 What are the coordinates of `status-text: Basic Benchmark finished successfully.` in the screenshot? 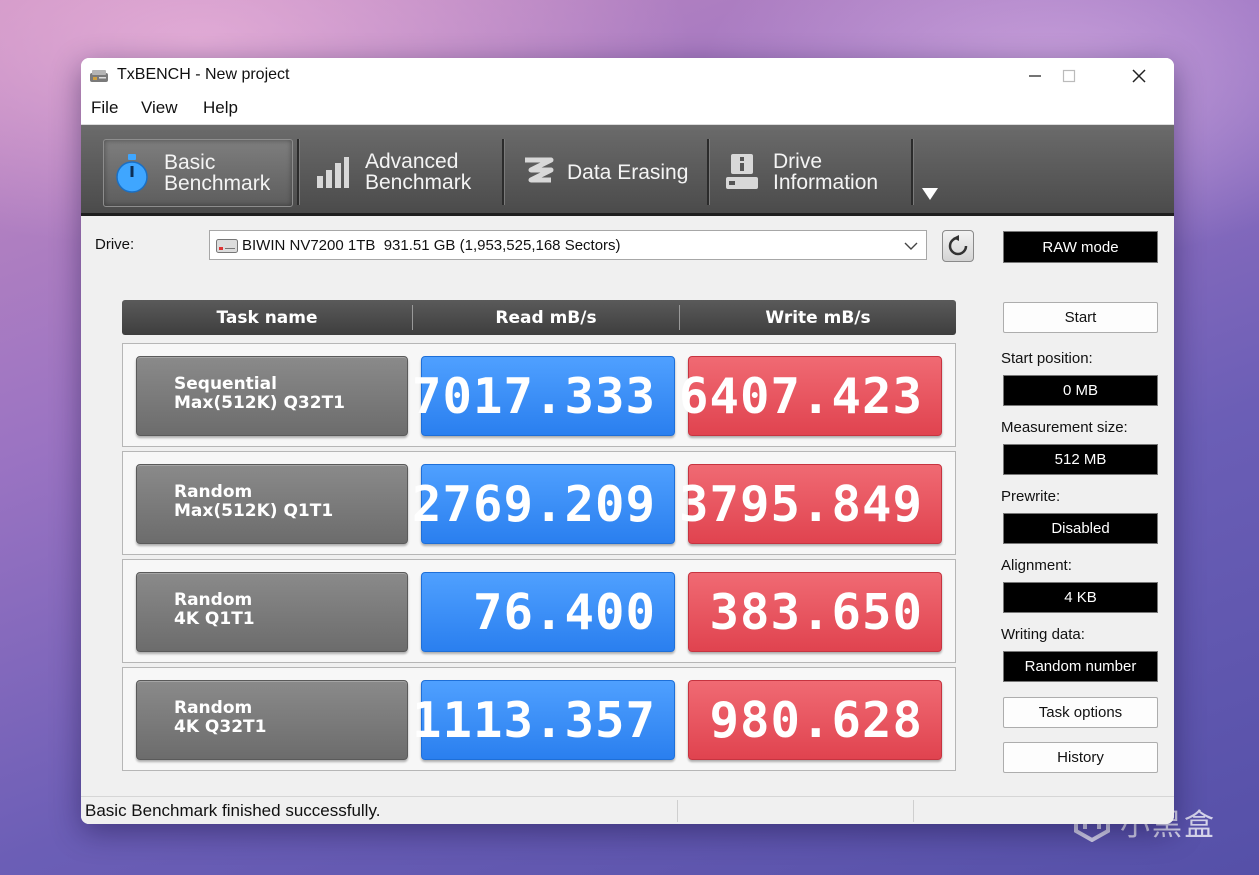 It's located at (233, 810).